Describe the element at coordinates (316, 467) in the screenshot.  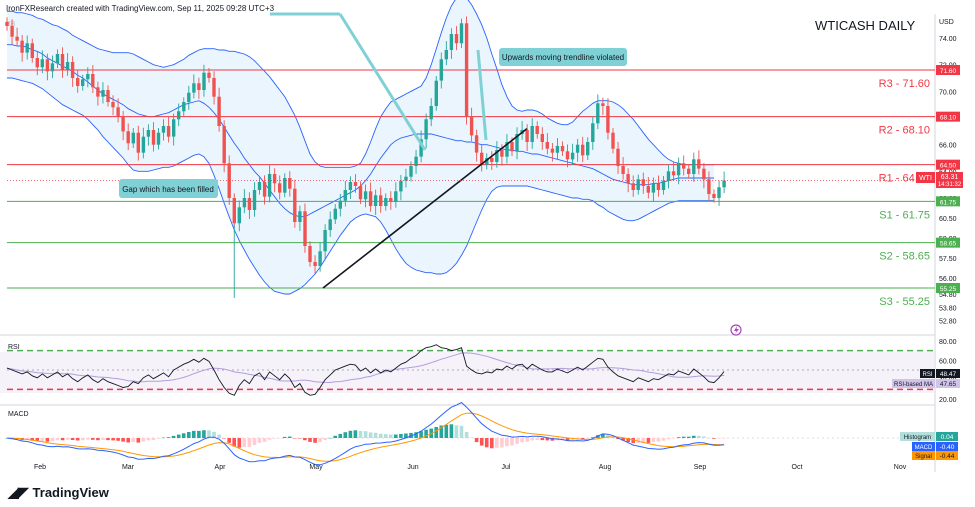
I see `time-tick: May` at that location.